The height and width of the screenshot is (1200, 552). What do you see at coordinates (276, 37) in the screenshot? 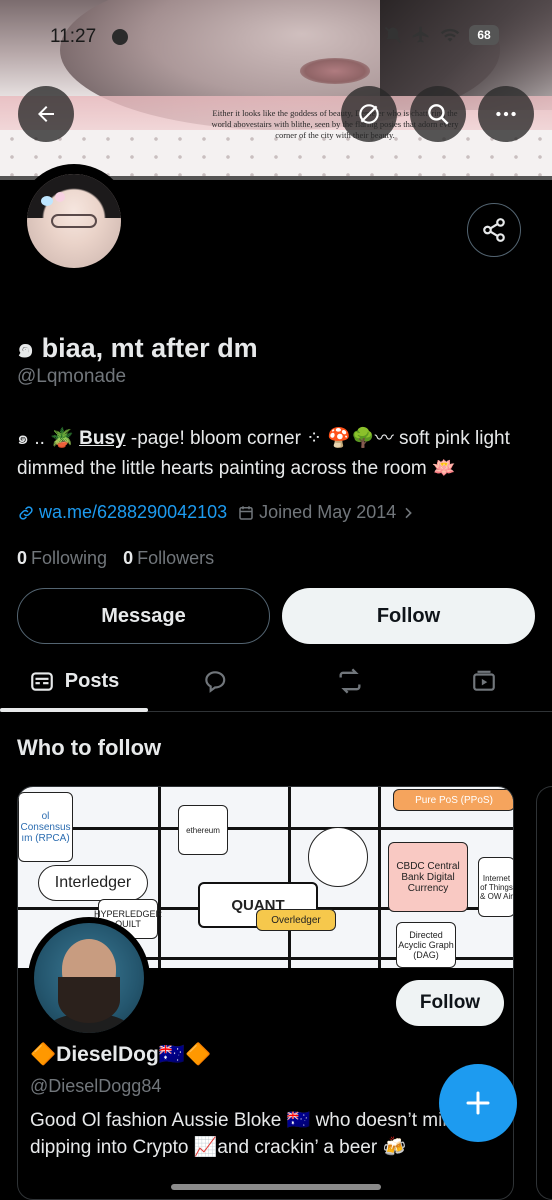
I see `status-bar: 11:27 68` at bounding box center [276, 37].